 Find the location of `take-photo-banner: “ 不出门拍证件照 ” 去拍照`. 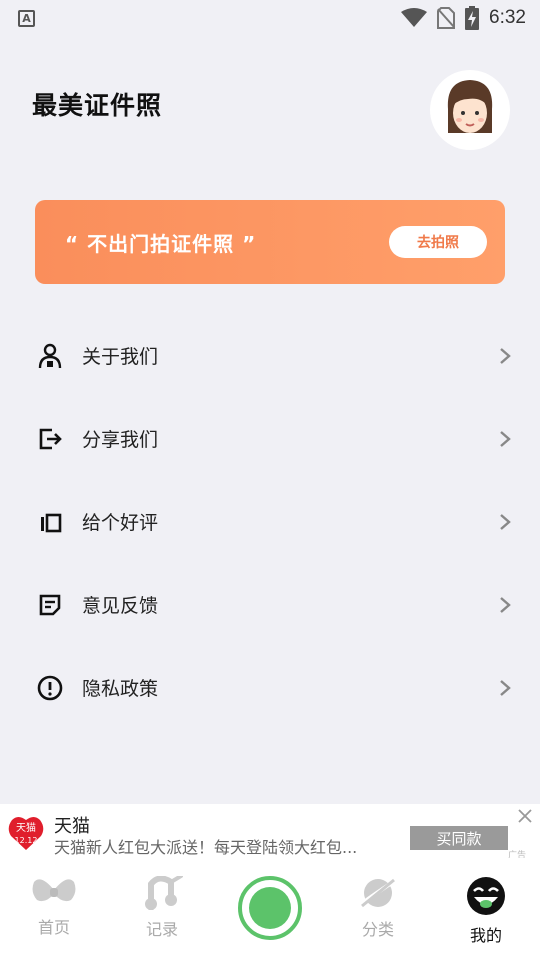

take-photo-banner: “ 不出门拍证件照 ” 去拍照 is located at coordinates (270, 242).